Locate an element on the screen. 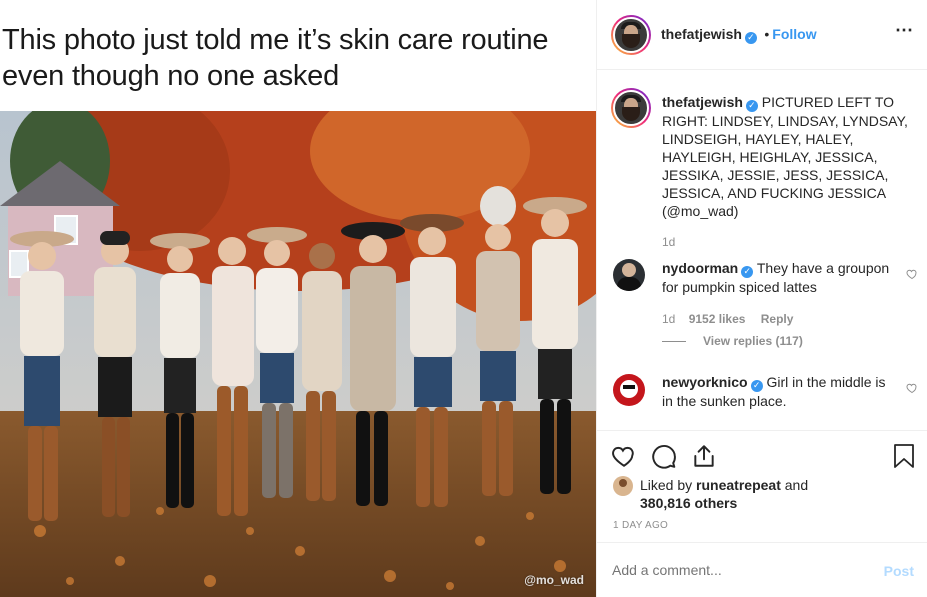  meme-caption-line-2: even though no one asked is located at coordinates (171, 76).